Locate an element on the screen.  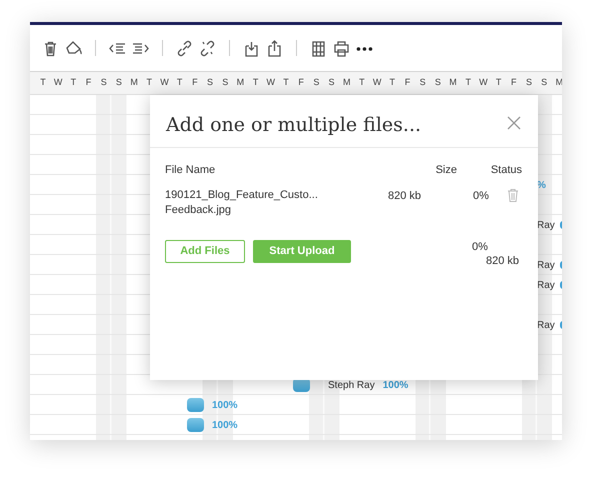
column-header: File Name is located at coordinates (190, 170).